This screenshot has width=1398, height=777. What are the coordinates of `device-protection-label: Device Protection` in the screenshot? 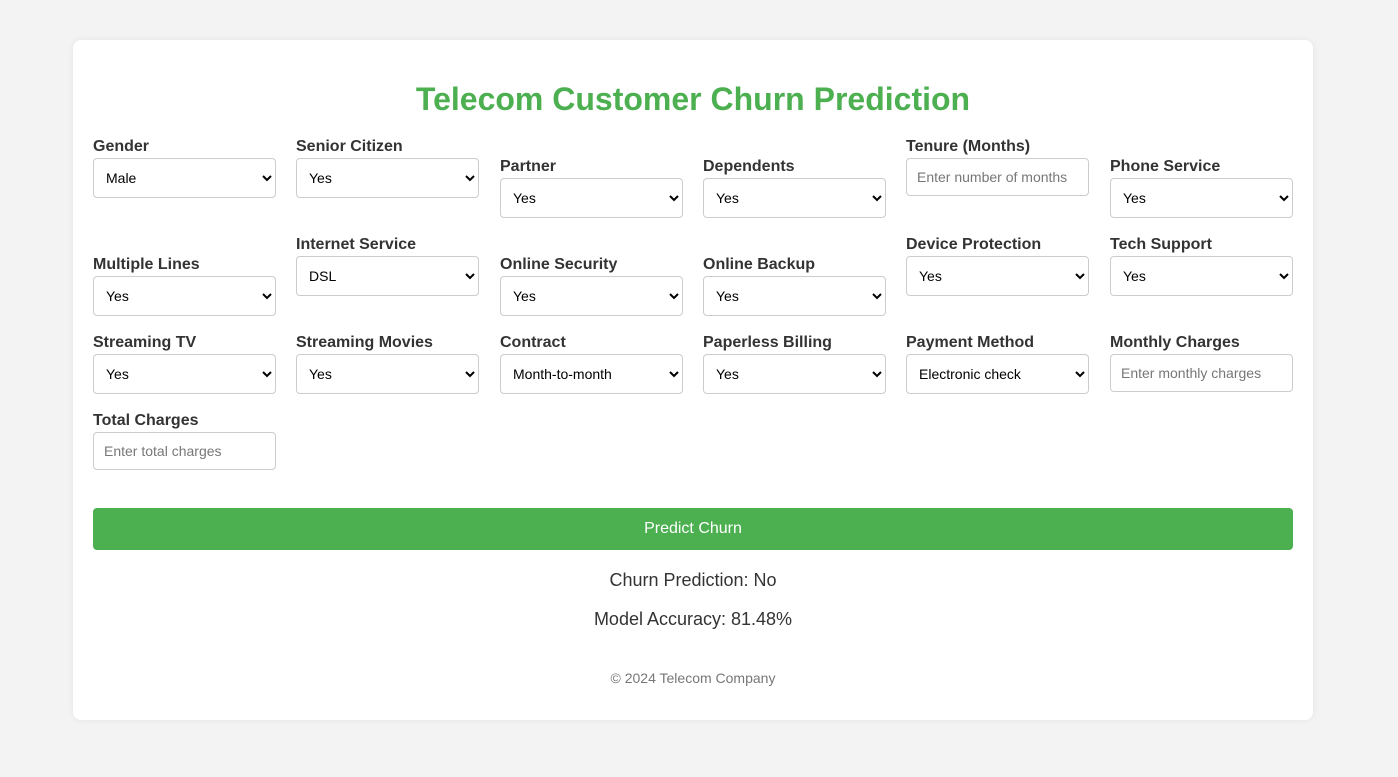 It's located at (974, 244).